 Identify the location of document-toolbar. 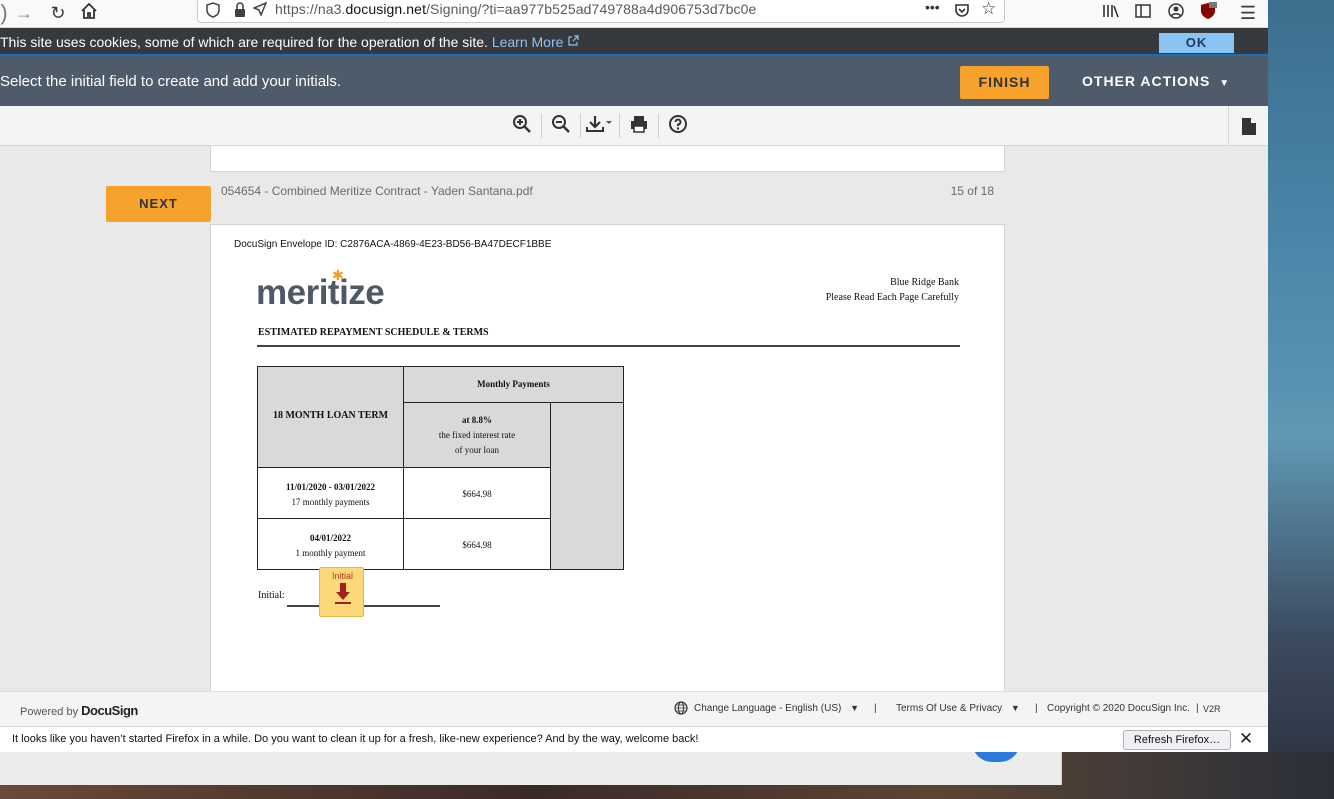
(634, 126).